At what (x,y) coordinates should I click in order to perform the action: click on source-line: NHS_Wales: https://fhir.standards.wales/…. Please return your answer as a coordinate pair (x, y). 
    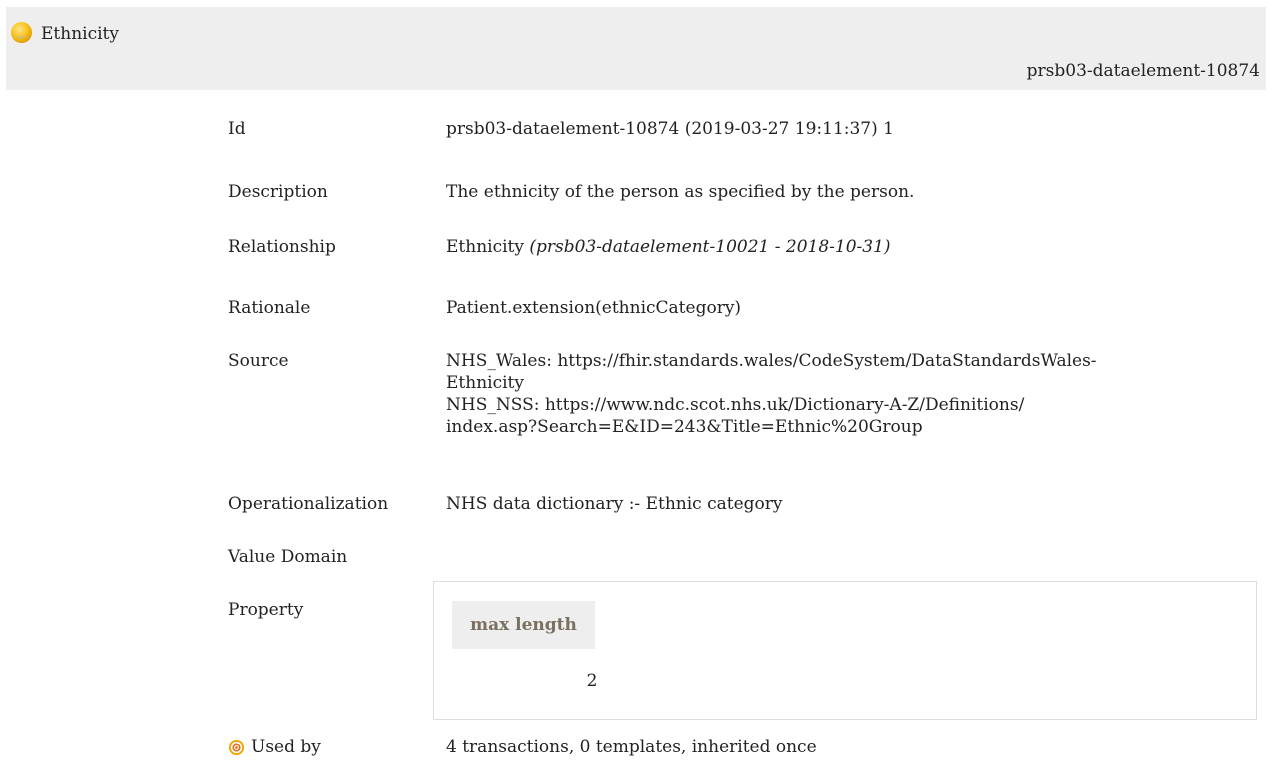
    Looking at the image, I should click on (771, 361).